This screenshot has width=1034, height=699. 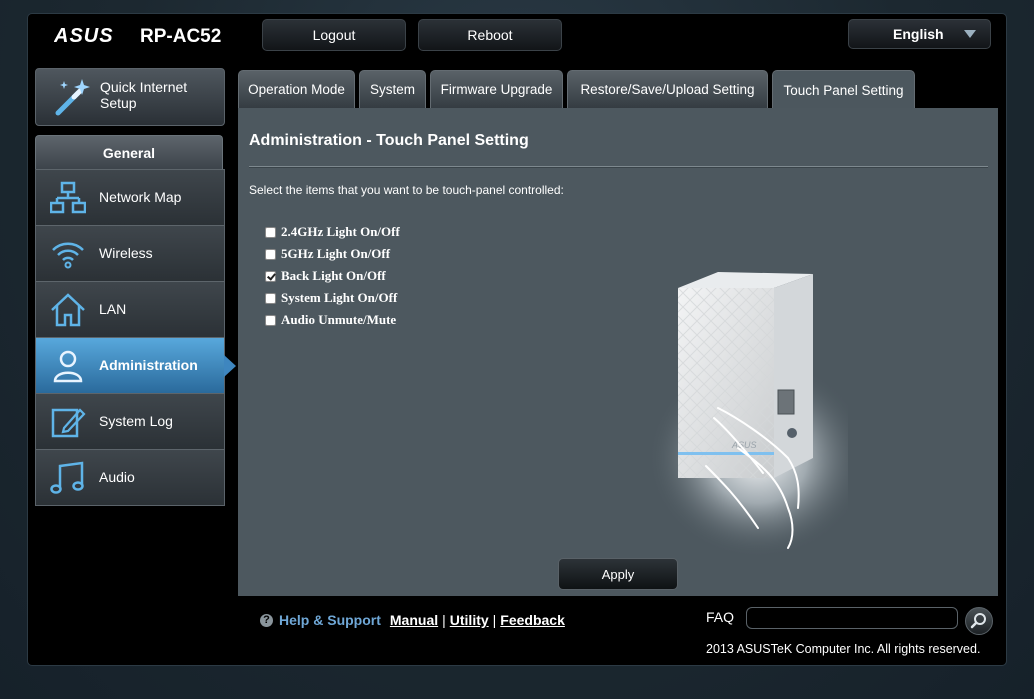 I want to click on option-5ghz-light: 5GHz Light On/Off, so click(x=332, y=254).